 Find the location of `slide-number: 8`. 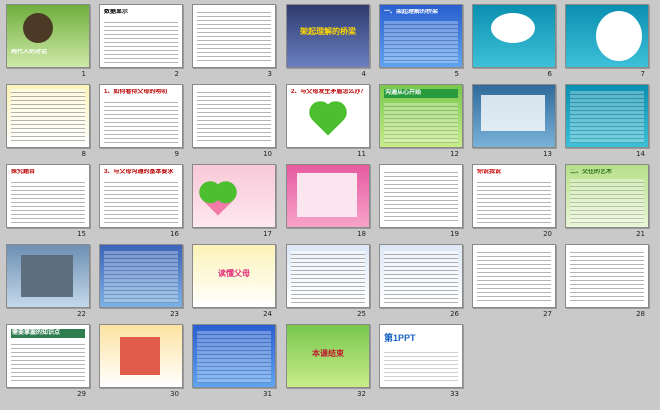

slide-number: 8 is located at coordinates (83, 154).